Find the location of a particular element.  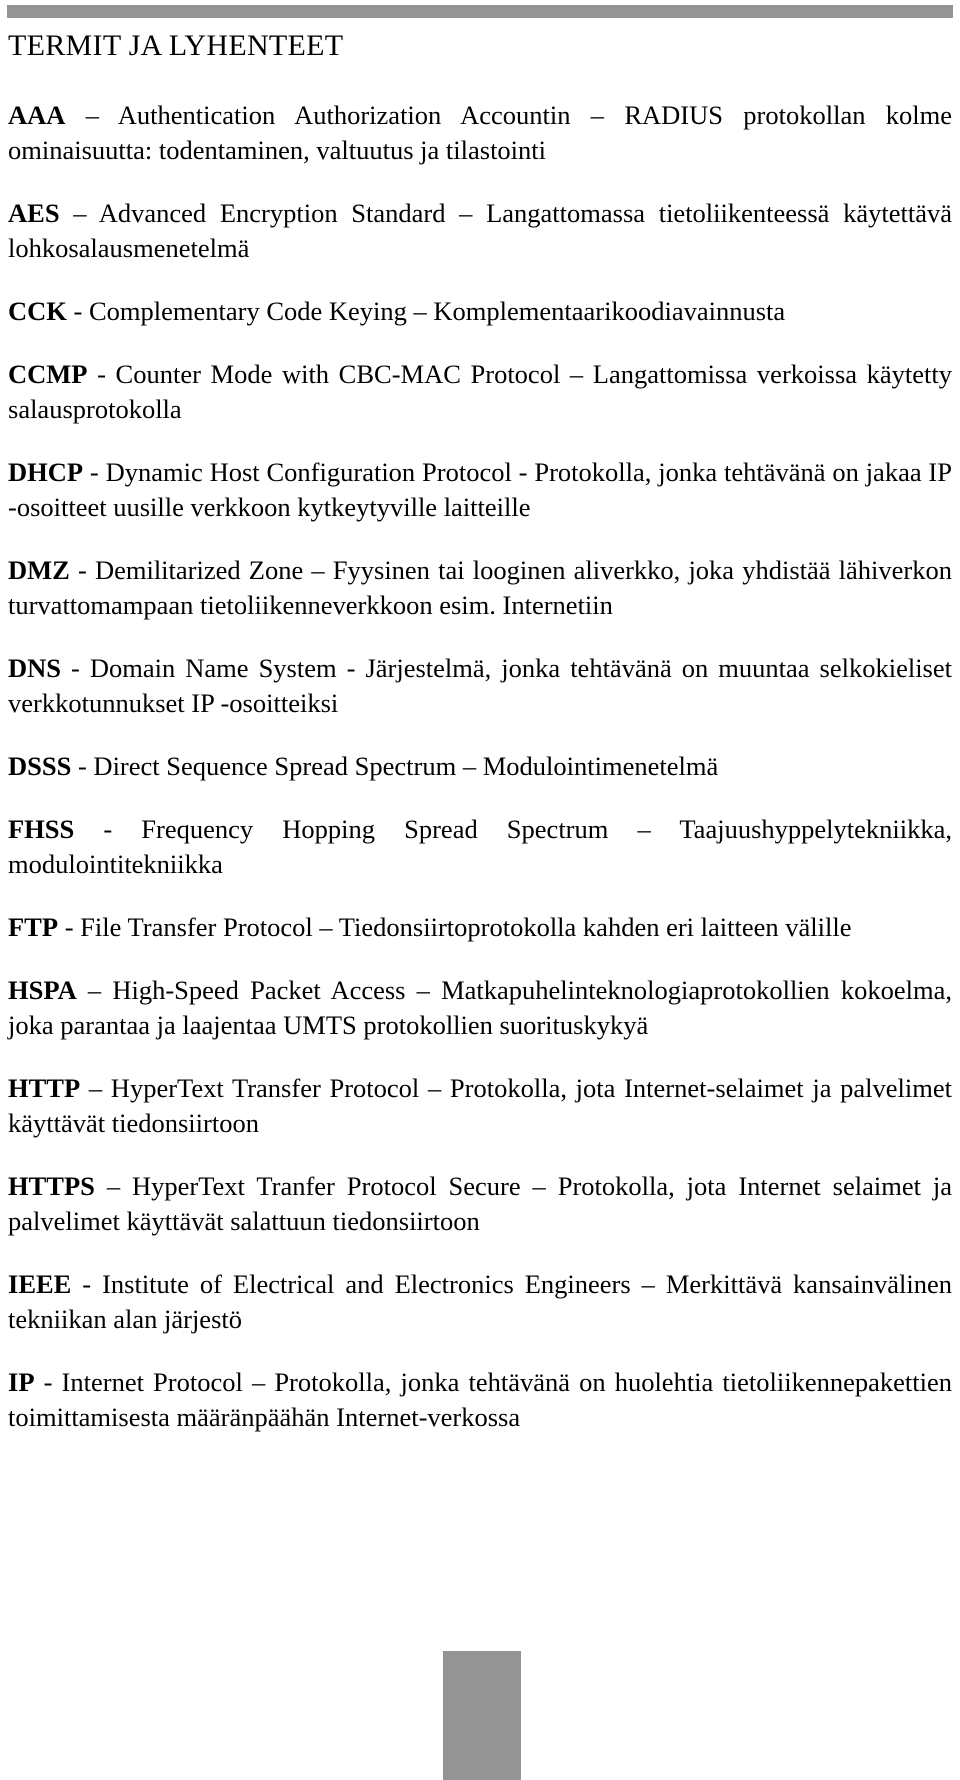

glossary-term: DMZ is located at coordinates (39, 570).